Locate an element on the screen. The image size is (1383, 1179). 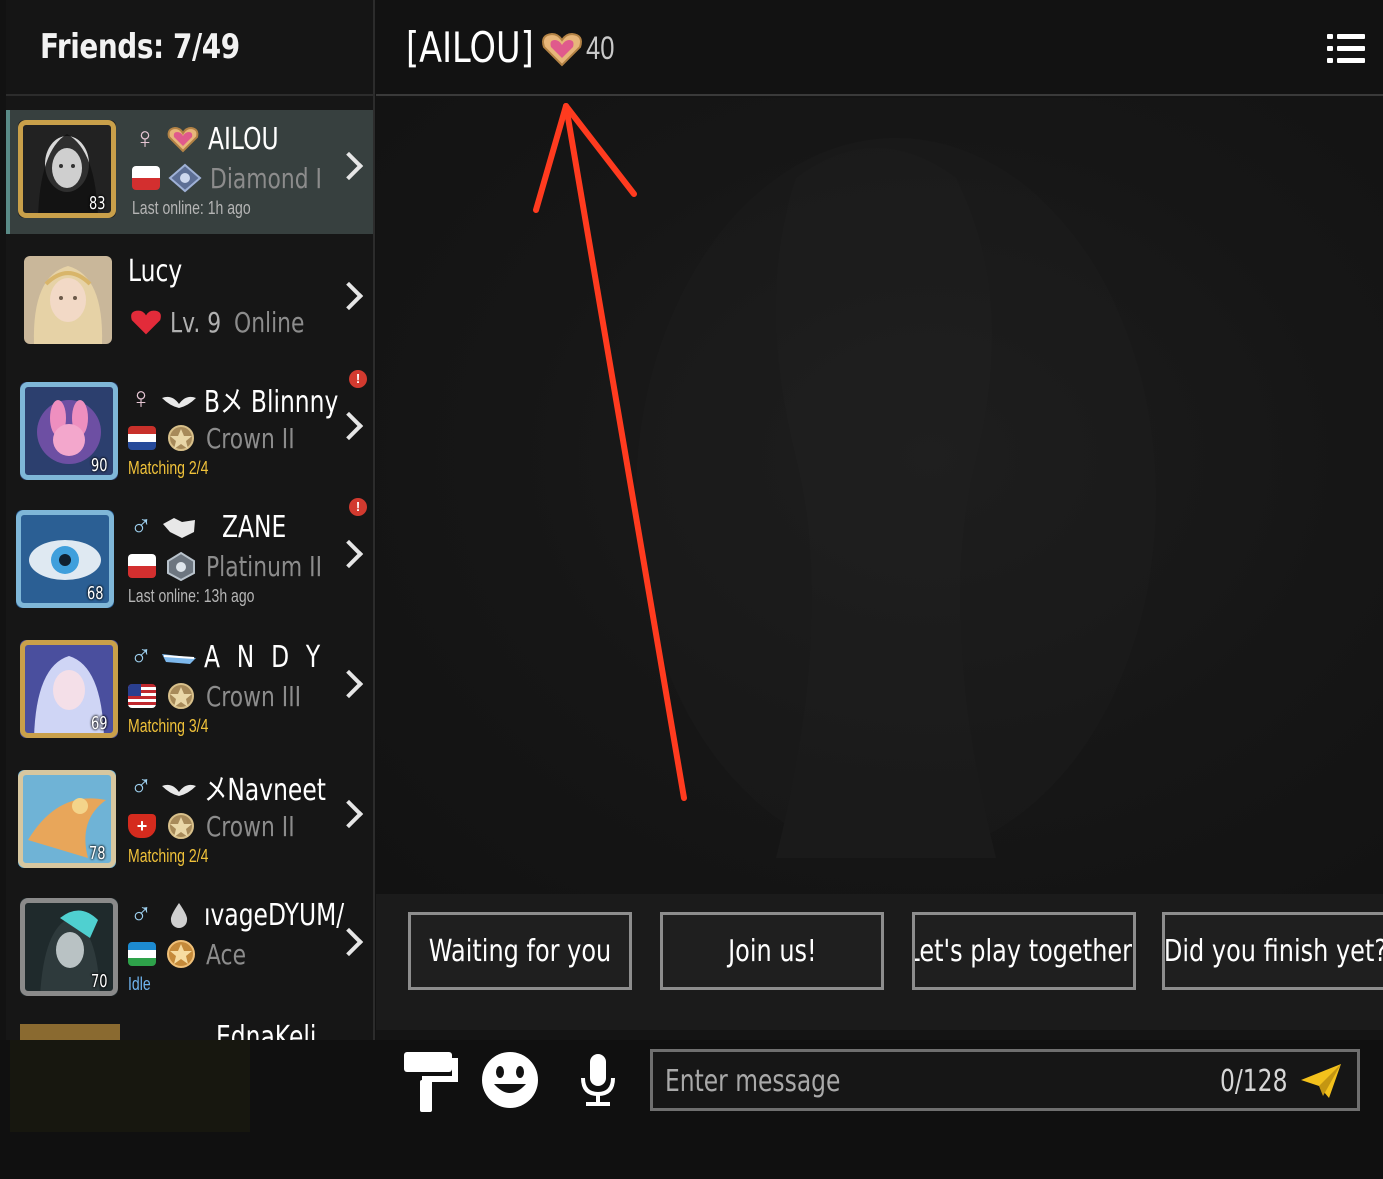
rank-platinum-icon is located at coordinates (181, 566).